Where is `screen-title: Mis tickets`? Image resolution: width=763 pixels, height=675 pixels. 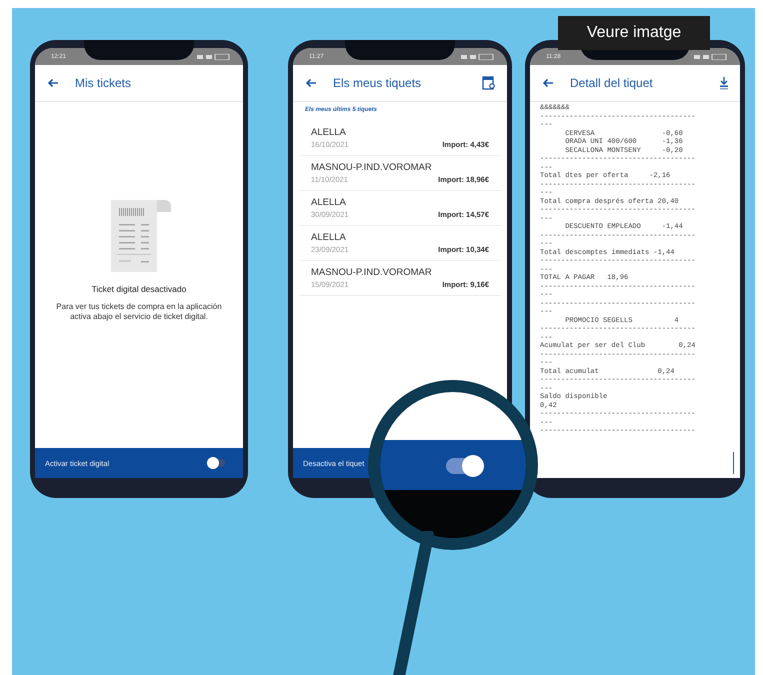
screen-title: Mis tickets is located at coordinates (103, 83).